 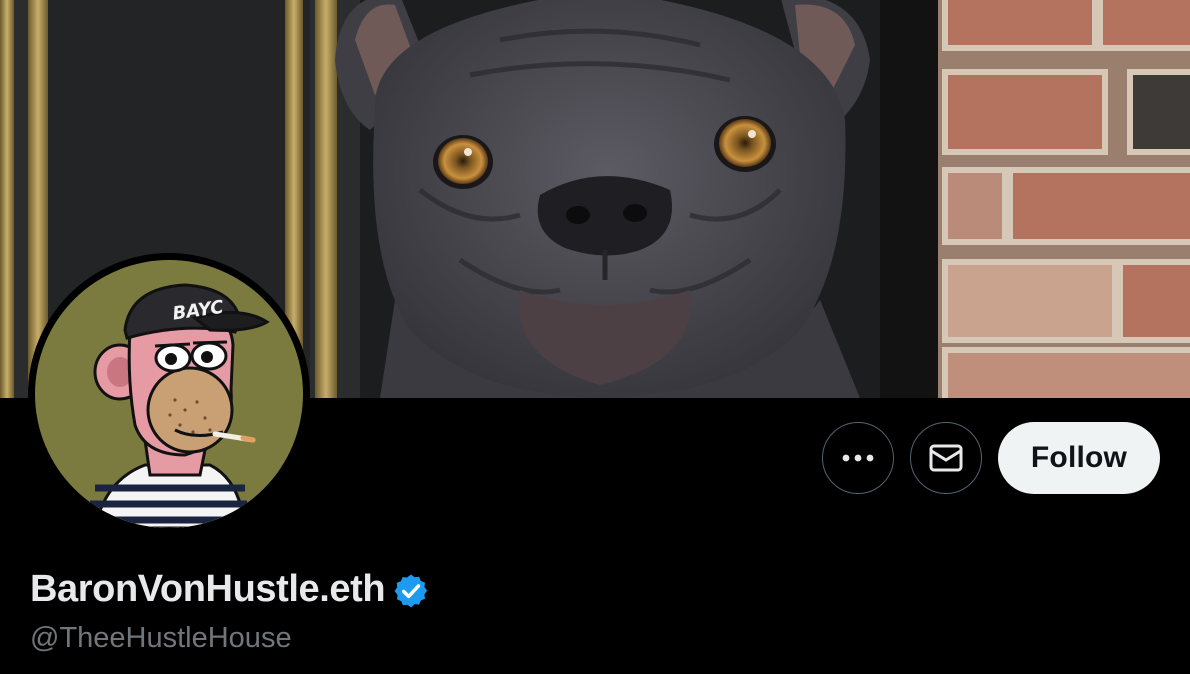 I want to click on display-name-row: BaronVonHustle.eth, so click(x=230, y=589).